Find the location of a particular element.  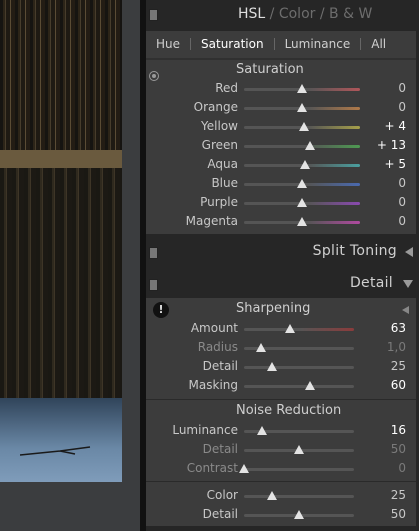

slider-value: + 4 is located at coordinates (395, 126).